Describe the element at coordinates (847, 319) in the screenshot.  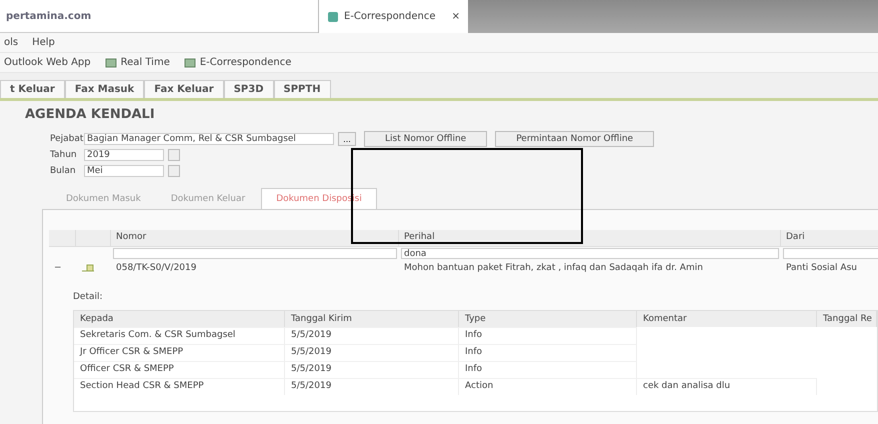
I see `column-header: Tanggal Re` at that location.